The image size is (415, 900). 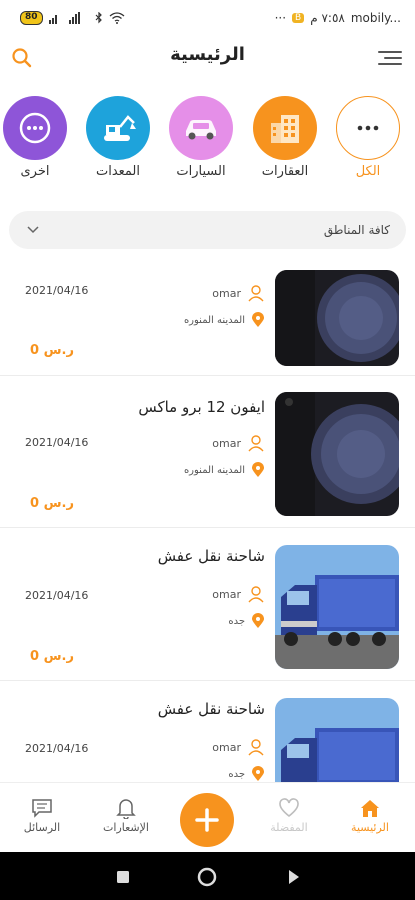 I want to click on nav-favorites-label: المفضلة, so click(x=289, y=827).